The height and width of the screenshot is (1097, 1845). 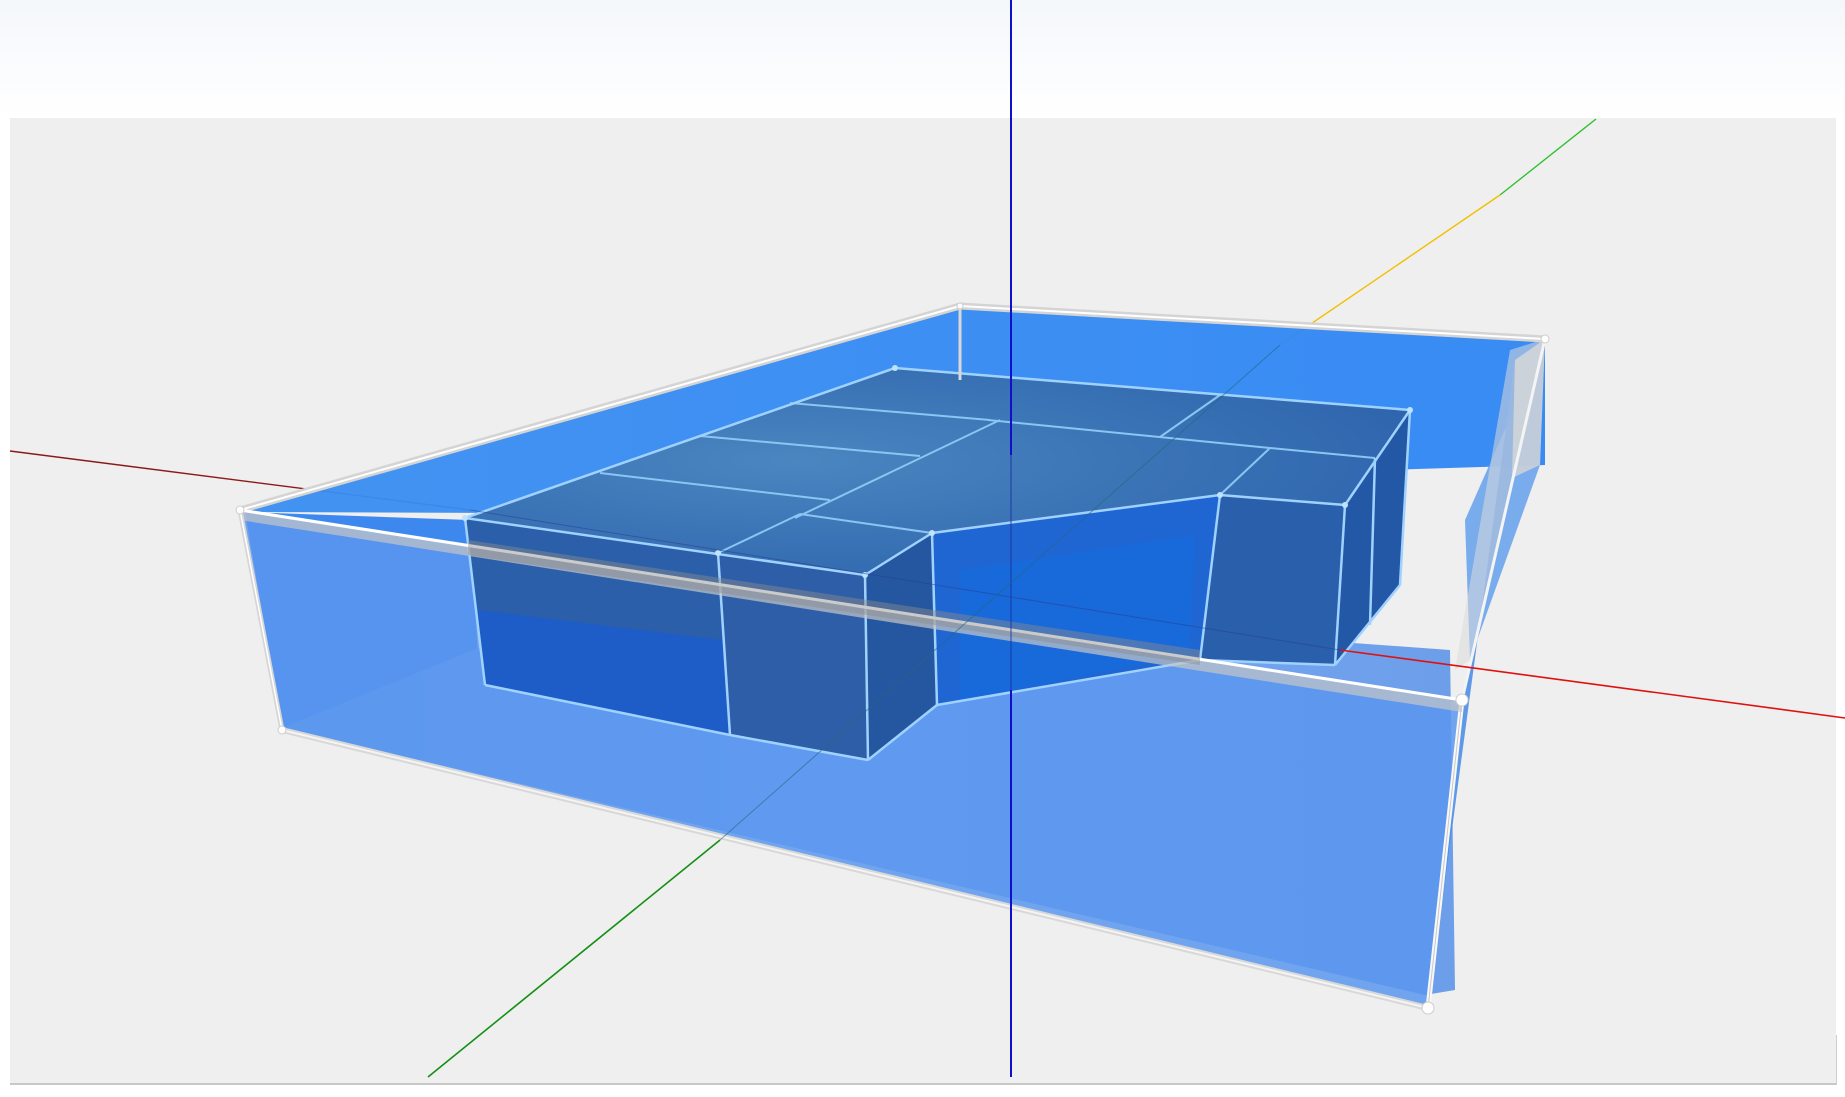 I want to click on y-axis-near, so click(x=574, y=958).